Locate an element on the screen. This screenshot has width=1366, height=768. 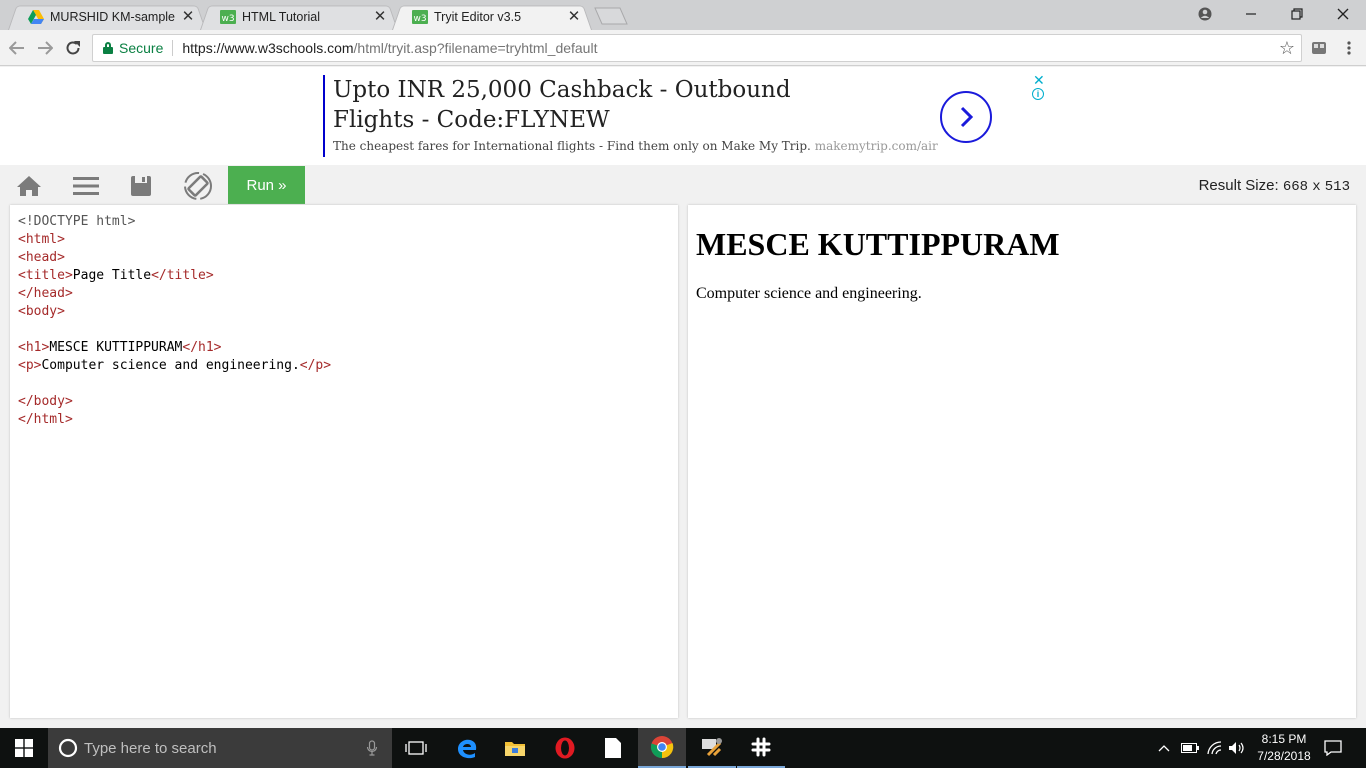
code-tag: </h1> is located at coordinates (202, 347).